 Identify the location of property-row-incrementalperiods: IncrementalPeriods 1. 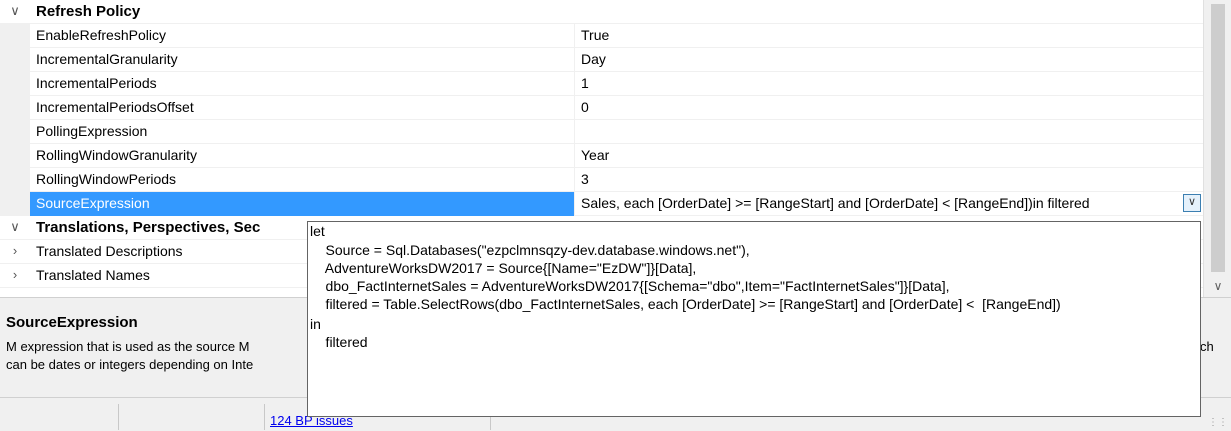
(601, 84).